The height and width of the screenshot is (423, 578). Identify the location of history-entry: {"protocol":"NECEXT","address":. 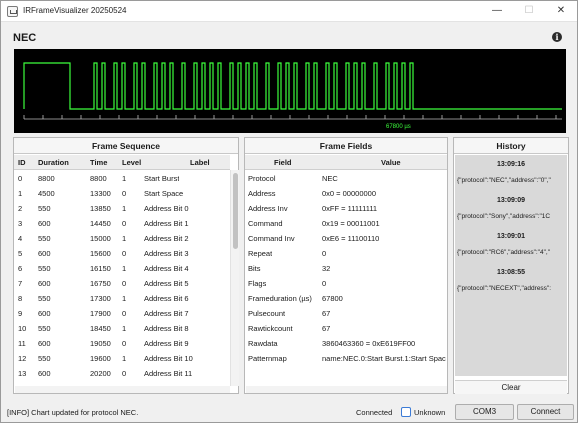
(511, 289).